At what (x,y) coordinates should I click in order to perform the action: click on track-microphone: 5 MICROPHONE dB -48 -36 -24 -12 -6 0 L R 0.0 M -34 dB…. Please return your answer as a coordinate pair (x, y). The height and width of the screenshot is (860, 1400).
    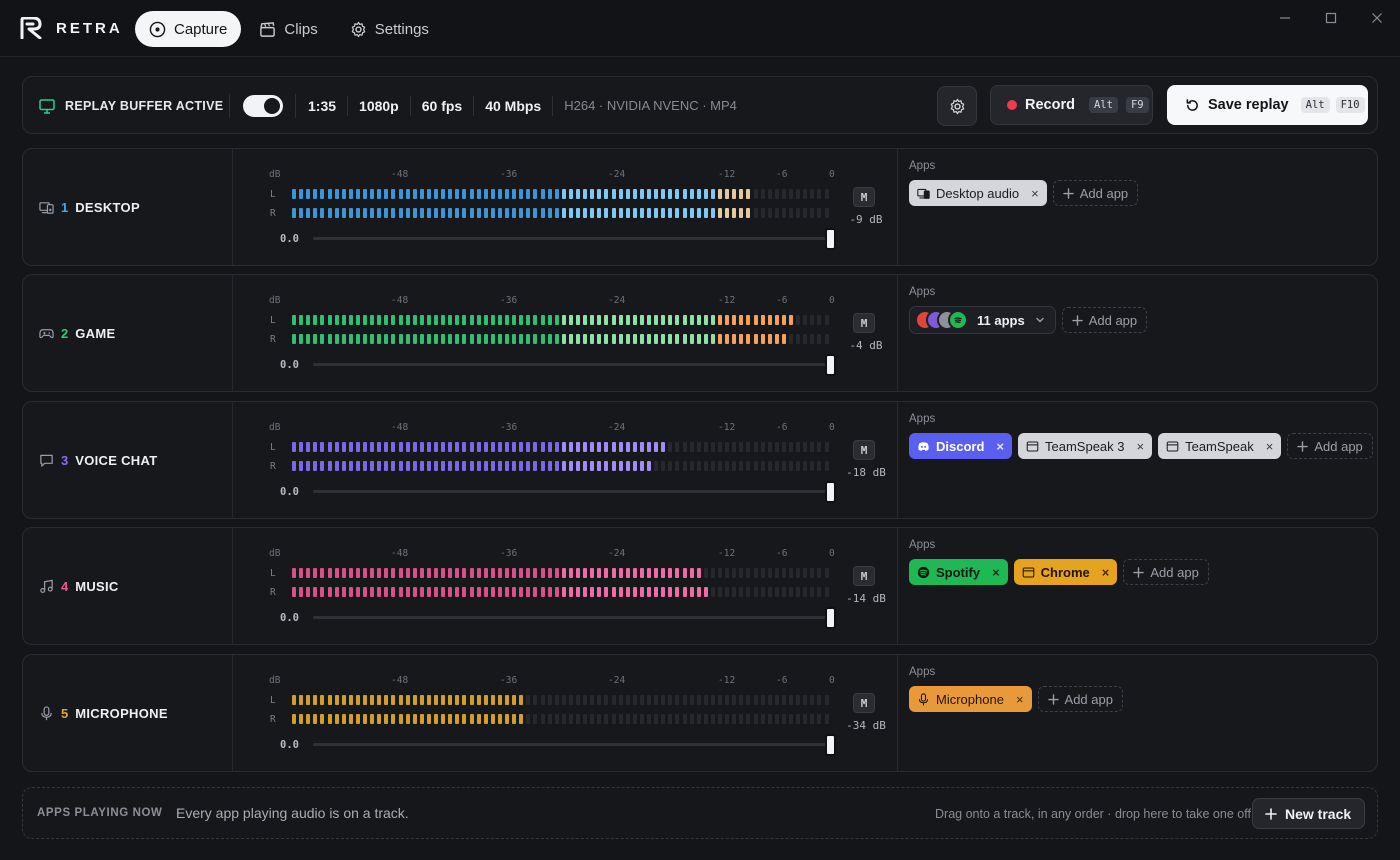
    Looking at the image, I should click on (700, 713).